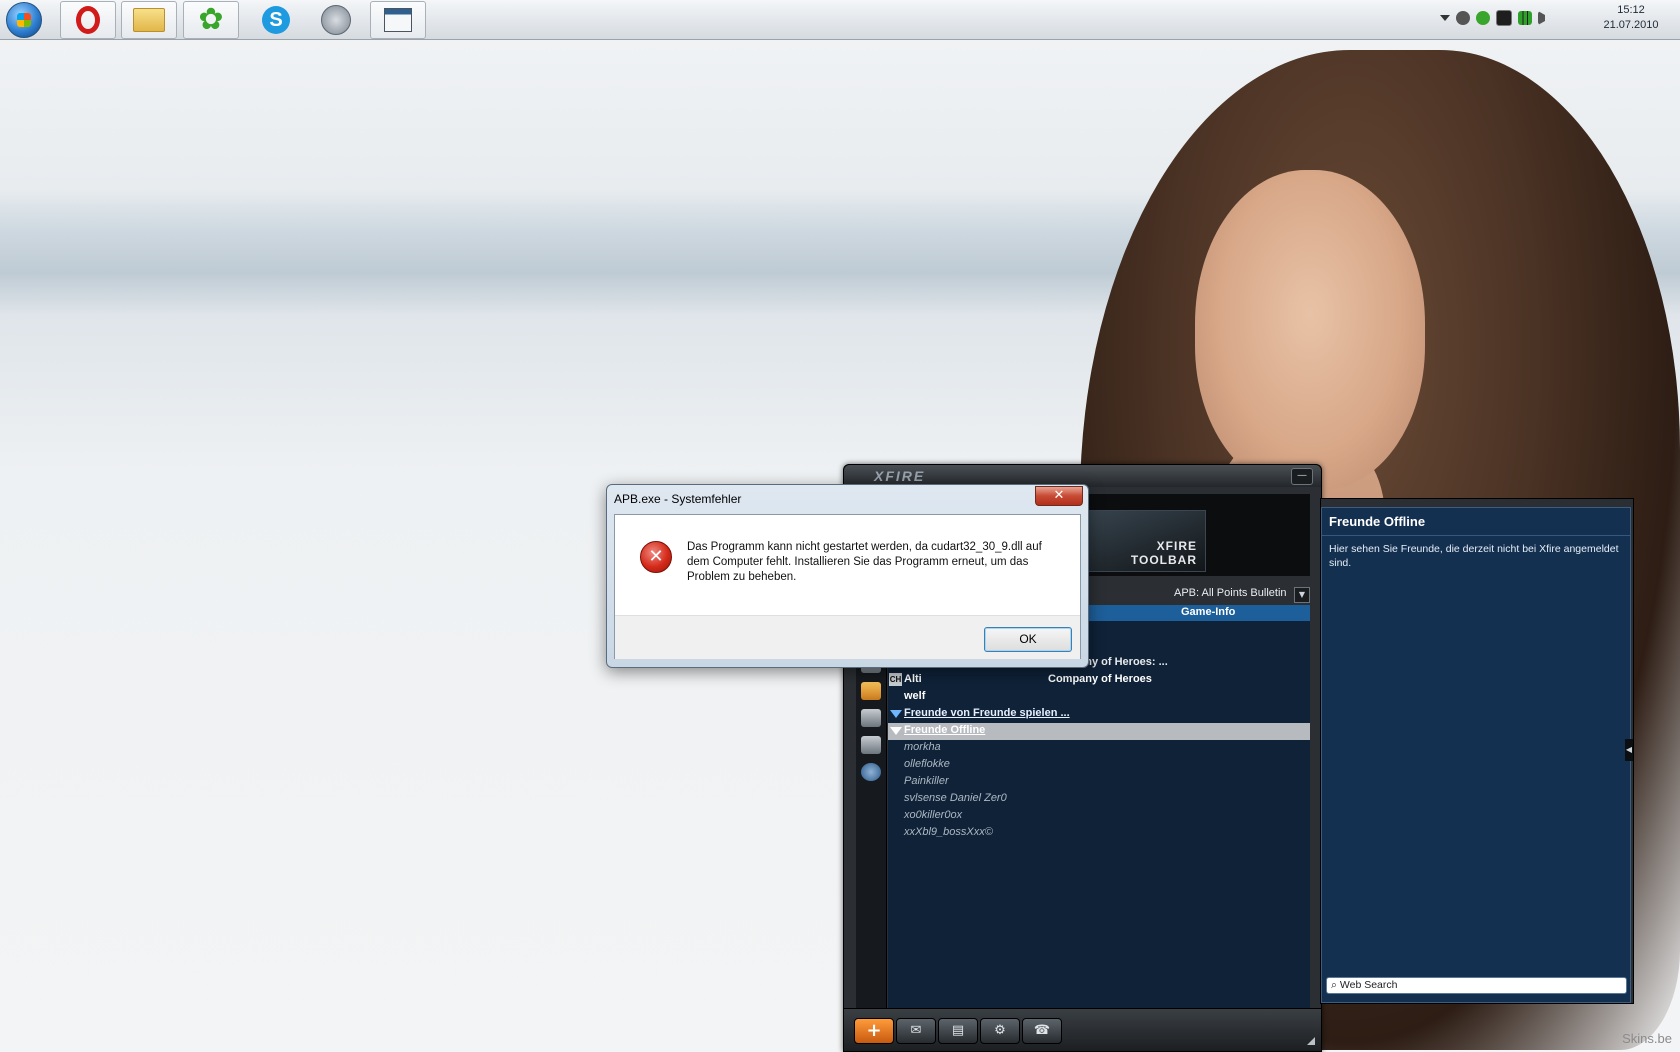  Describe the element at coordinates (1000, 1031) in the screenshot. I see `games-button: ⚙` at that location.